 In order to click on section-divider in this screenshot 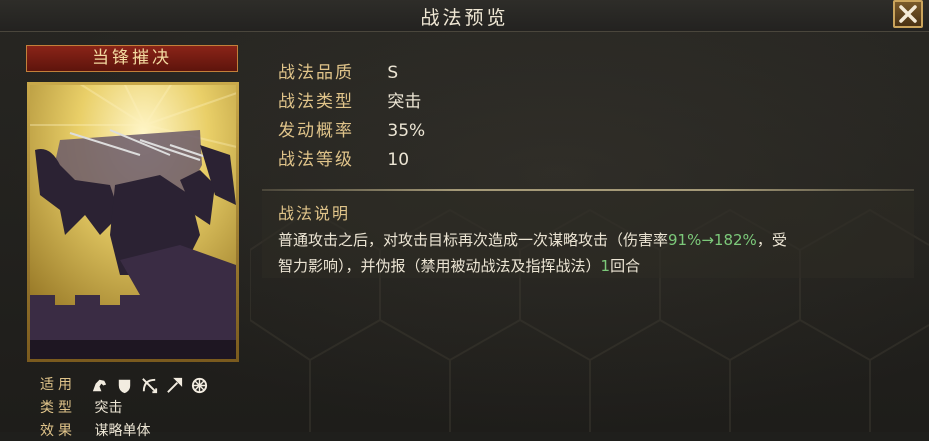, I will do `click(588, 190)`.